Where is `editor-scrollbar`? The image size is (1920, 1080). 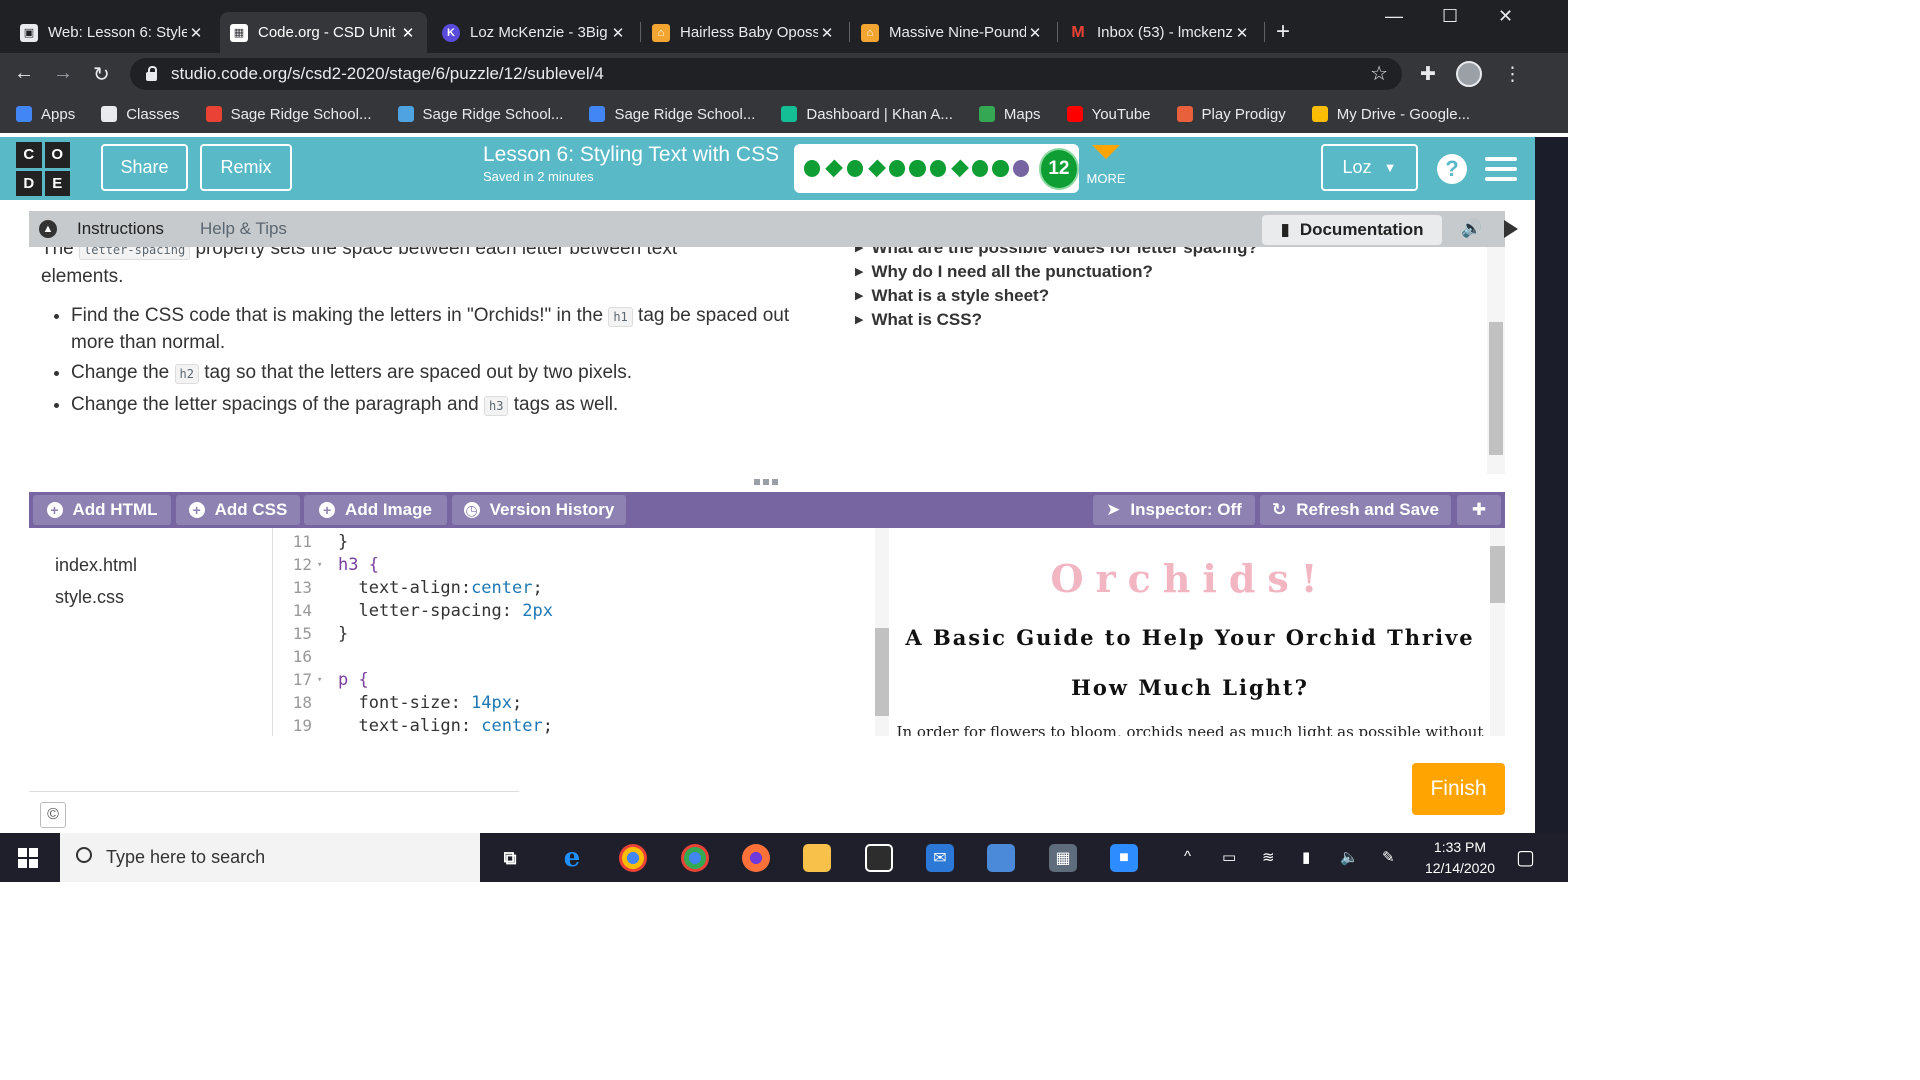 editor-scrollbar is located at coordinates (882, 632).